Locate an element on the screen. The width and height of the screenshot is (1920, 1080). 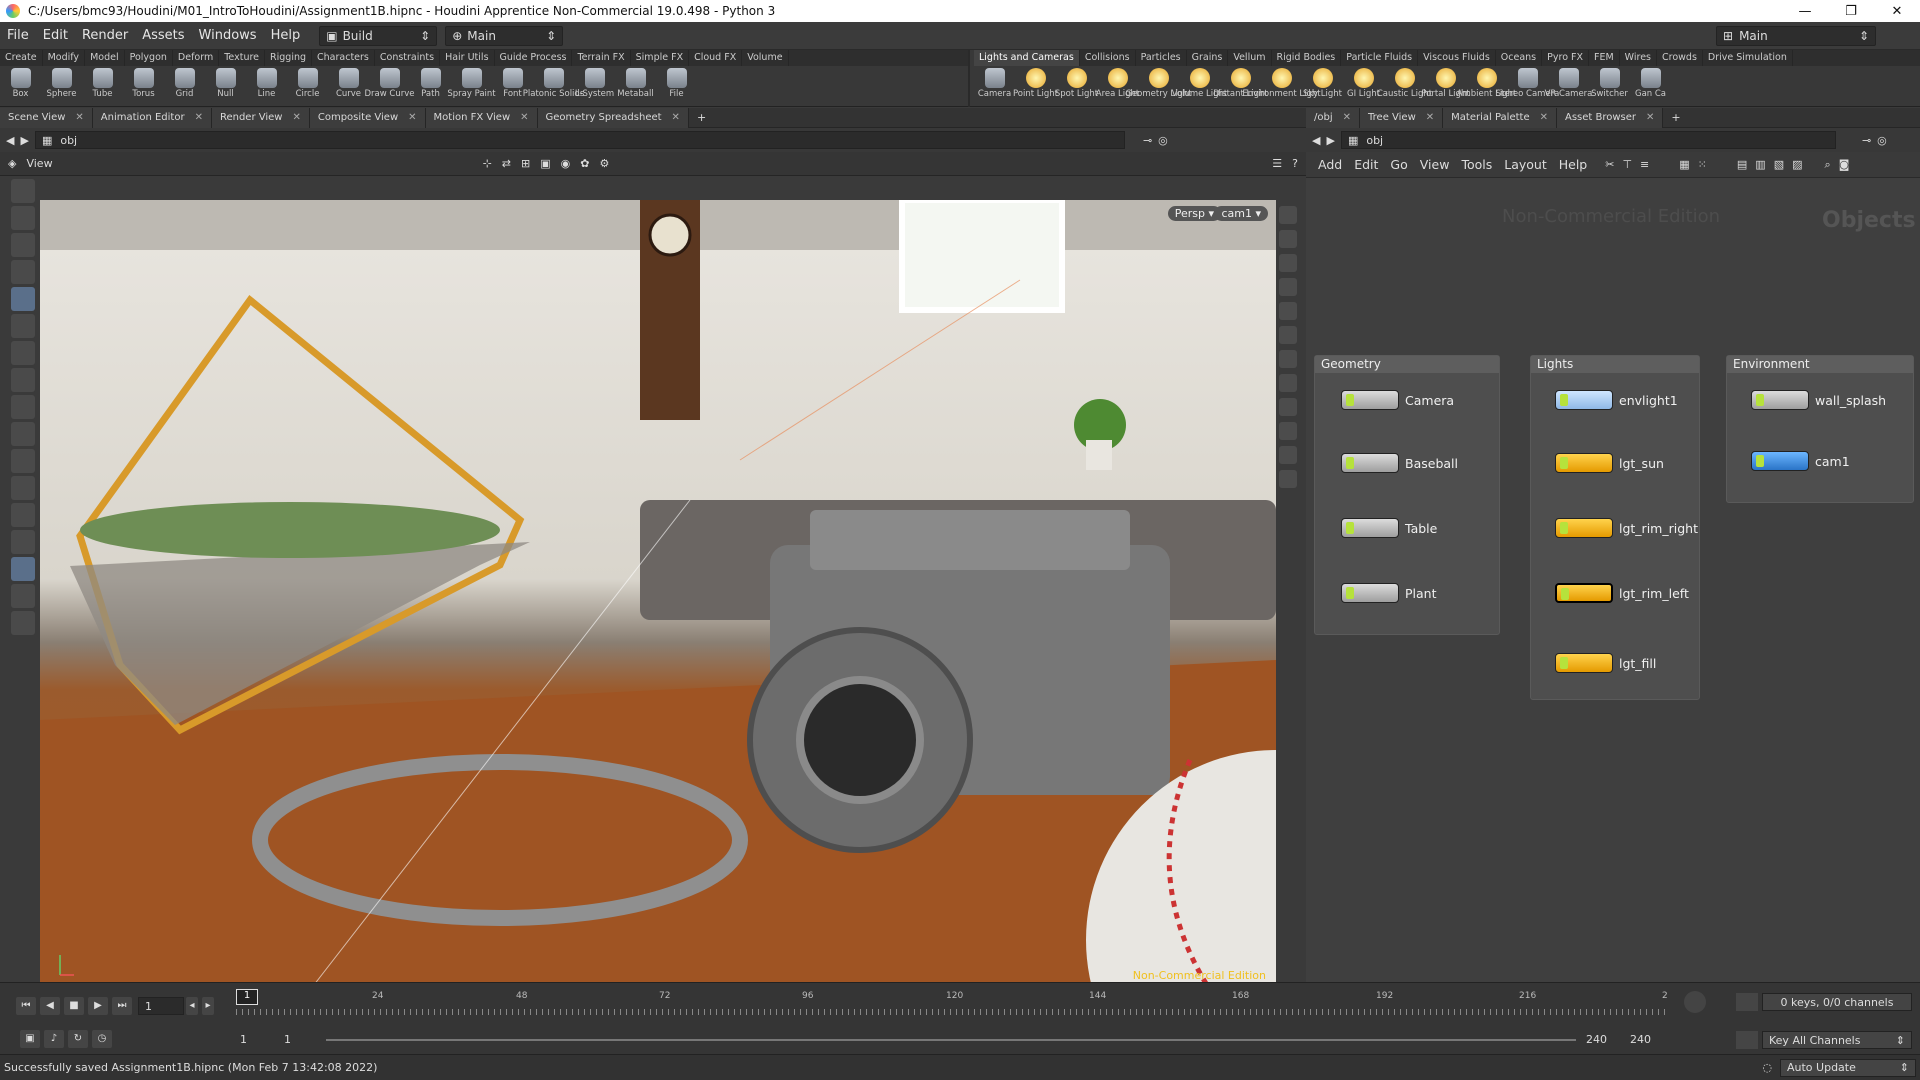
shelf-right-tab: Particles is located at coordinates (1161, 58).